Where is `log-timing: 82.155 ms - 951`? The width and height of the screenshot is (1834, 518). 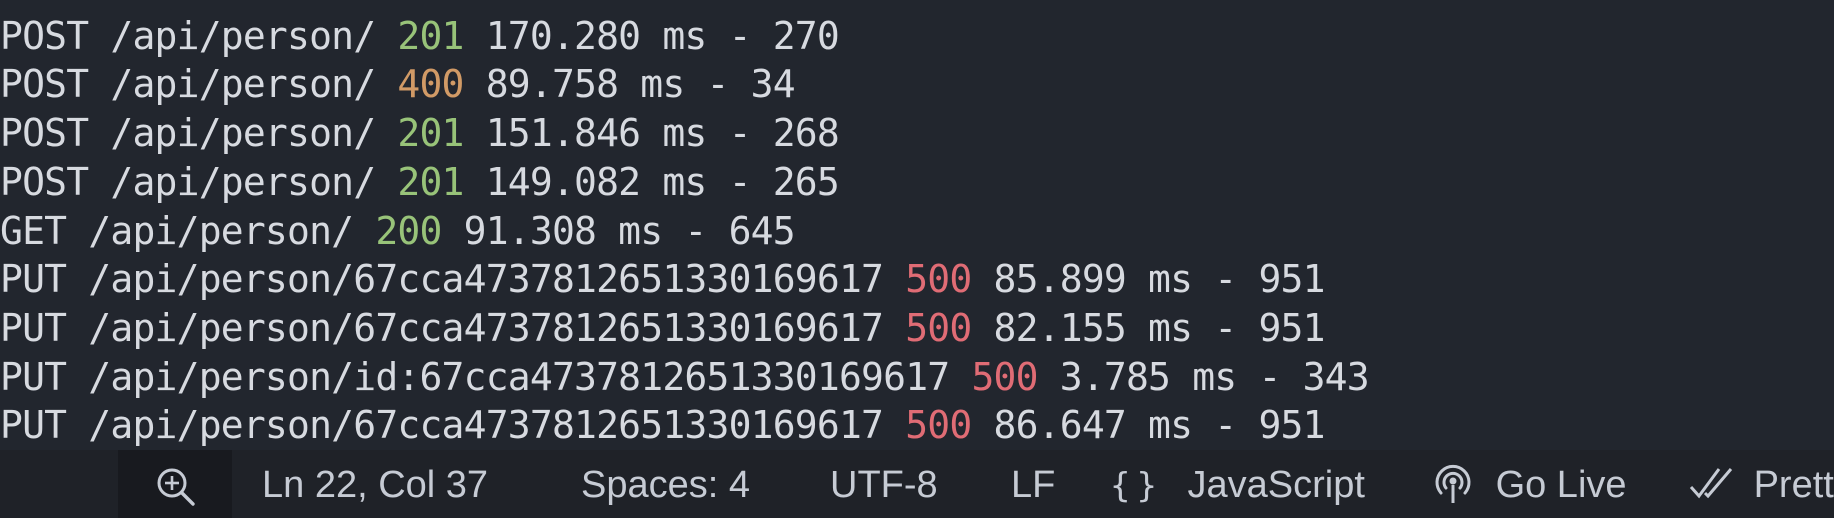
log-timing: 82.155 ms - 951 is located at coordinates (1148, 328).